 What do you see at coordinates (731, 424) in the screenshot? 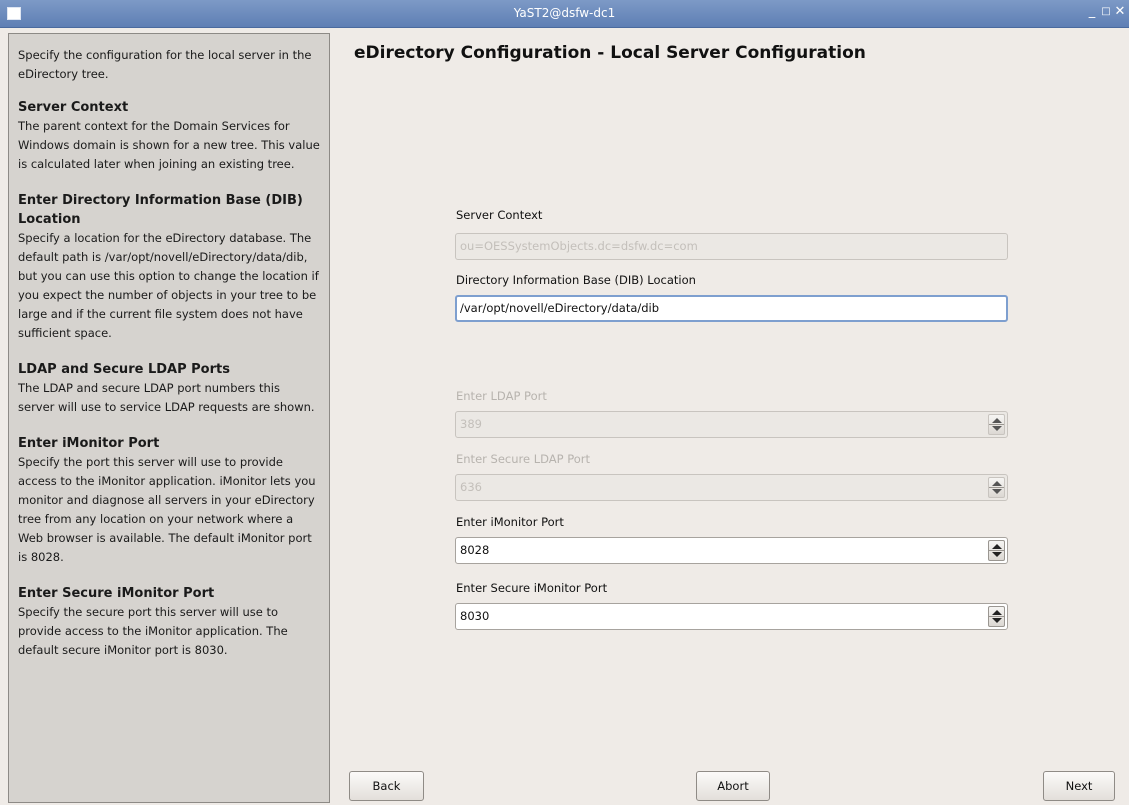
I see `ldap-port-spinner: 389` at bounding box center [731, 424].